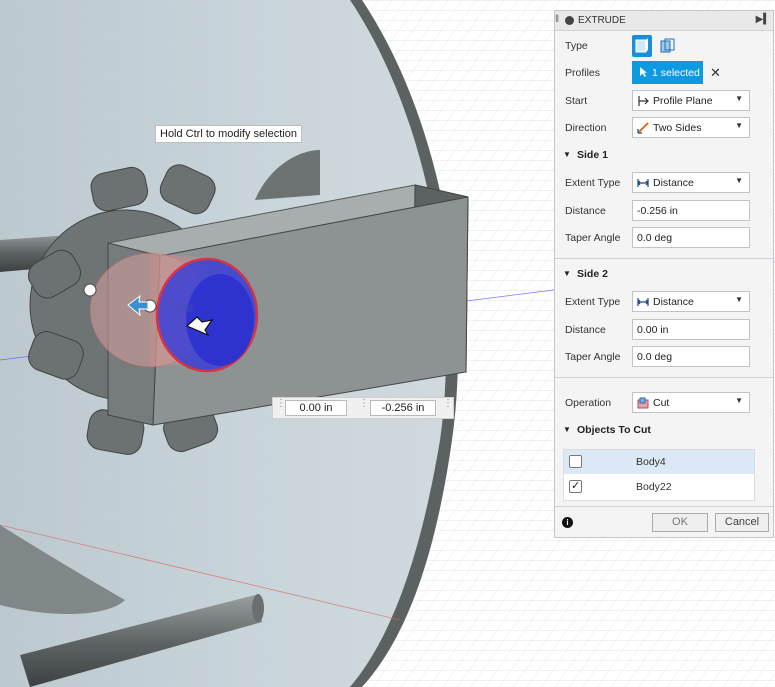  What do you see at coordinates (602, 20) in the screenshot?
I see `panel-title: EXTRUDE` at bounding box center [602, 20].